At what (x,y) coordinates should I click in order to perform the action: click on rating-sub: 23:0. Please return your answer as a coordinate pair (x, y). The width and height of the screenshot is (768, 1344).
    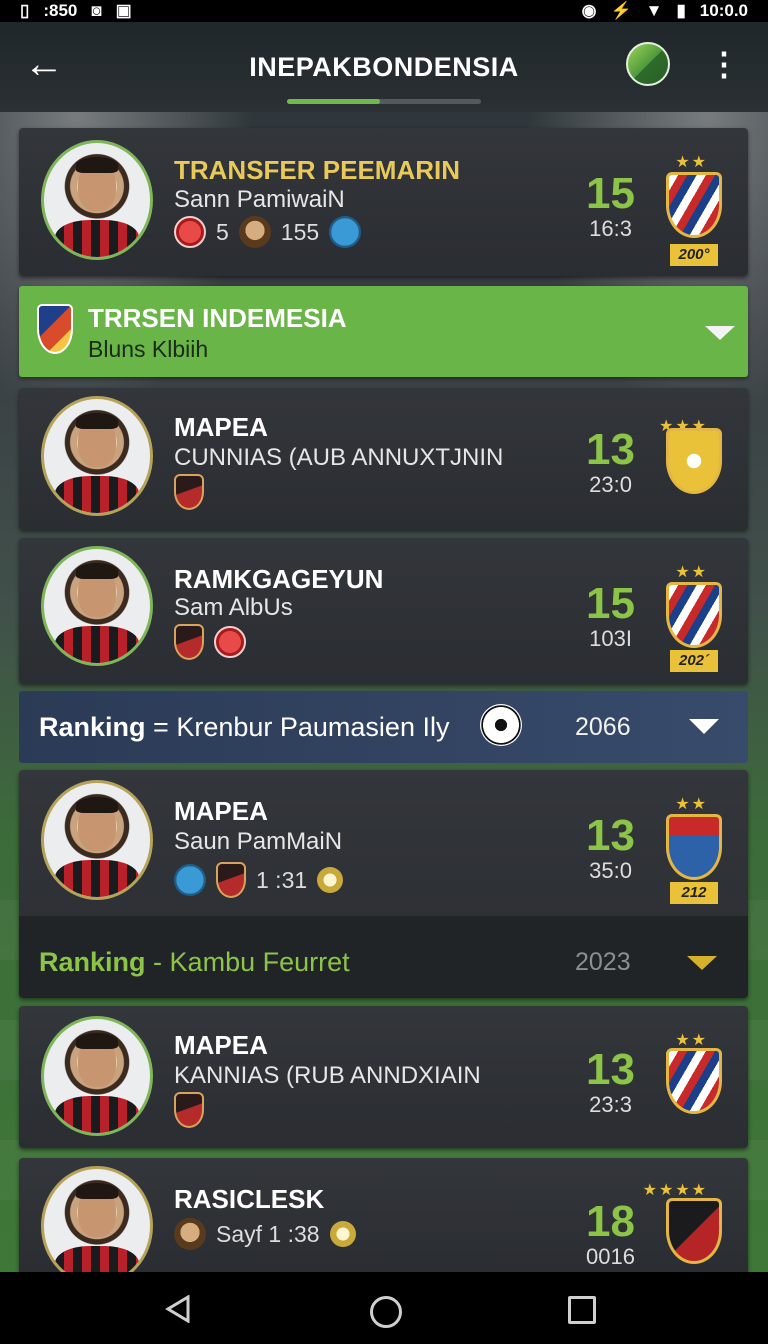
    Looking at the image, I should click on (610, 484).